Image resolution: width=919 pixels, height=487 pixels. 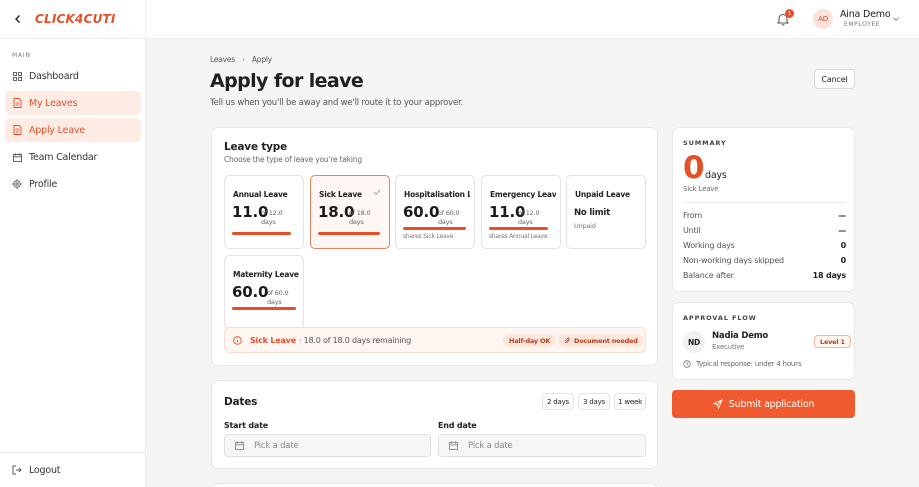 What do you see at coordinates (842, 215) in the screenshot?
I see `summary-row-value: —` at bounding box center [842, 215].